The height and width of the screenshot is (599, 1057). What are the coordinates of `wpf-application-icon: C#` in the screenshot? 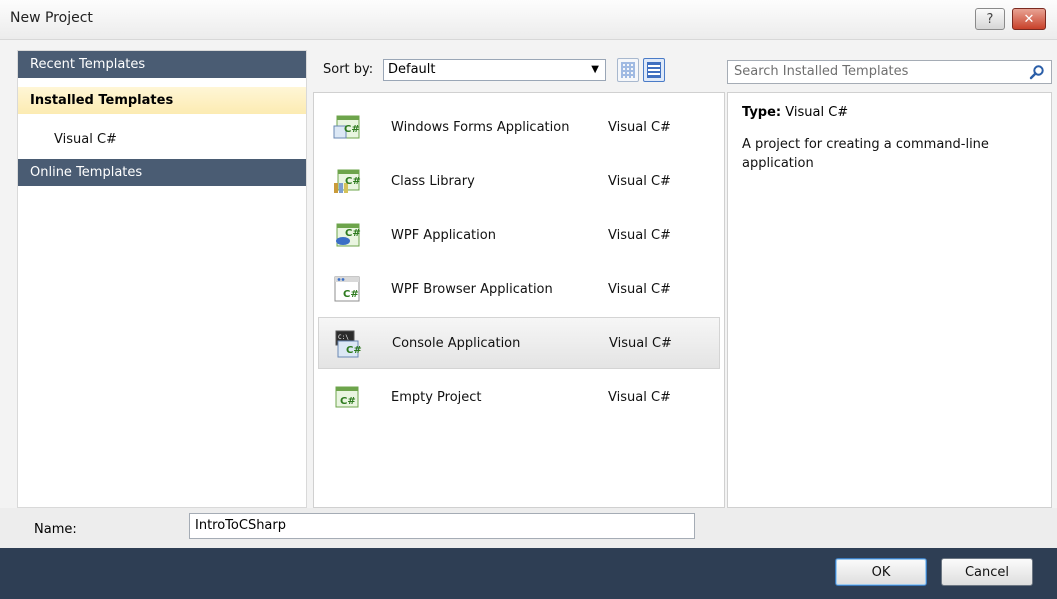 It's located at (348, 235).